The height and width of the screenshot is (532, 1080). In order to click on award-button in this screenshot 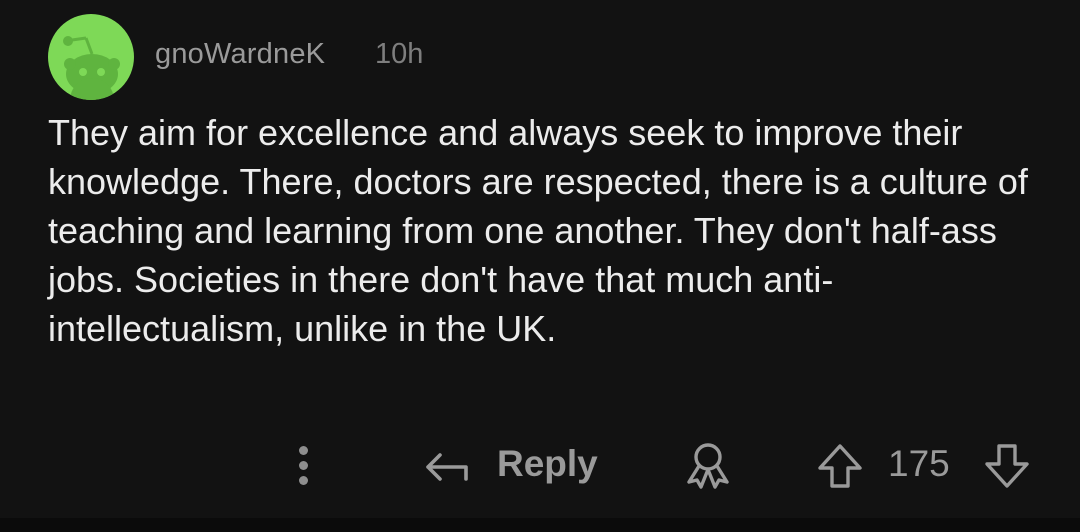, I will do `click(708, 465)`.